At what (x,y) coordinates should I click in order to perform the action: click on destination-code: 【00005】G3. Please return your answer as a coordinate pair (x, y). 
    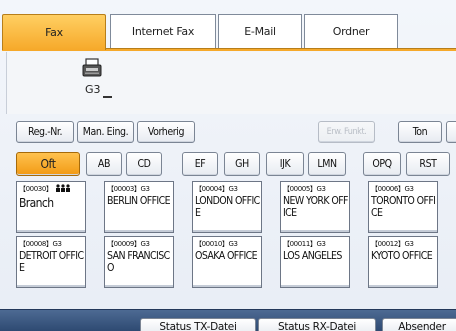
    Looking at the image, I should click on (304, 189).